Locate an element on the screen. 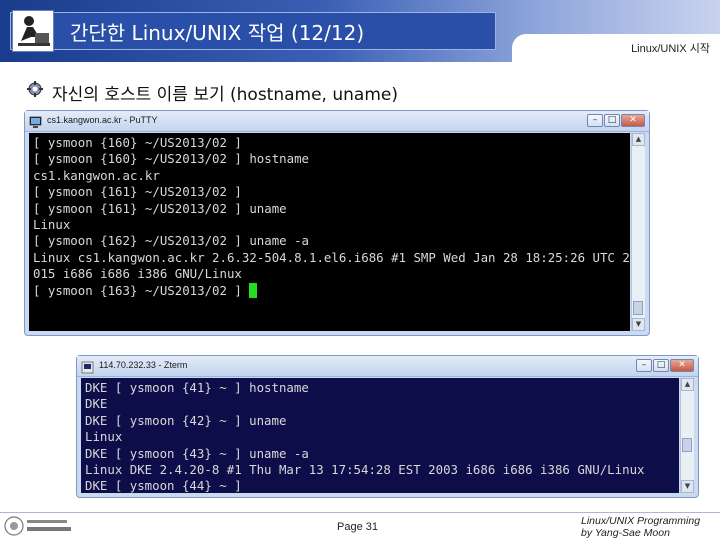 This screenshot has width=720, height=541. terminal-cursor is located at coordinates (253, 290).